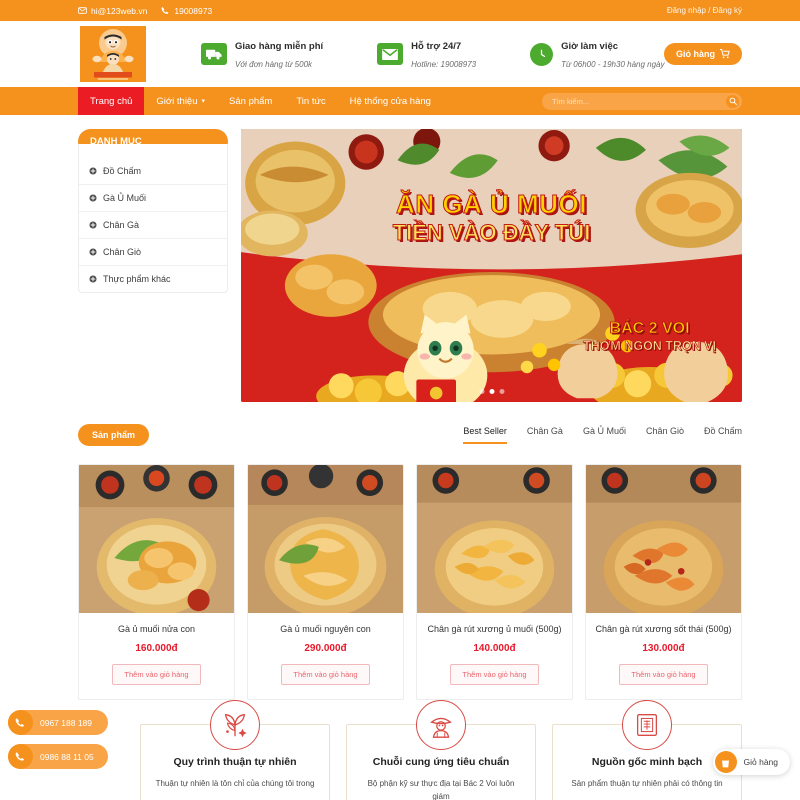 This screenshot has height=800, width=800. Describe the element at coordinates (156, 648) in the screenshot. I see `product-price: 160.000đ` at that location.